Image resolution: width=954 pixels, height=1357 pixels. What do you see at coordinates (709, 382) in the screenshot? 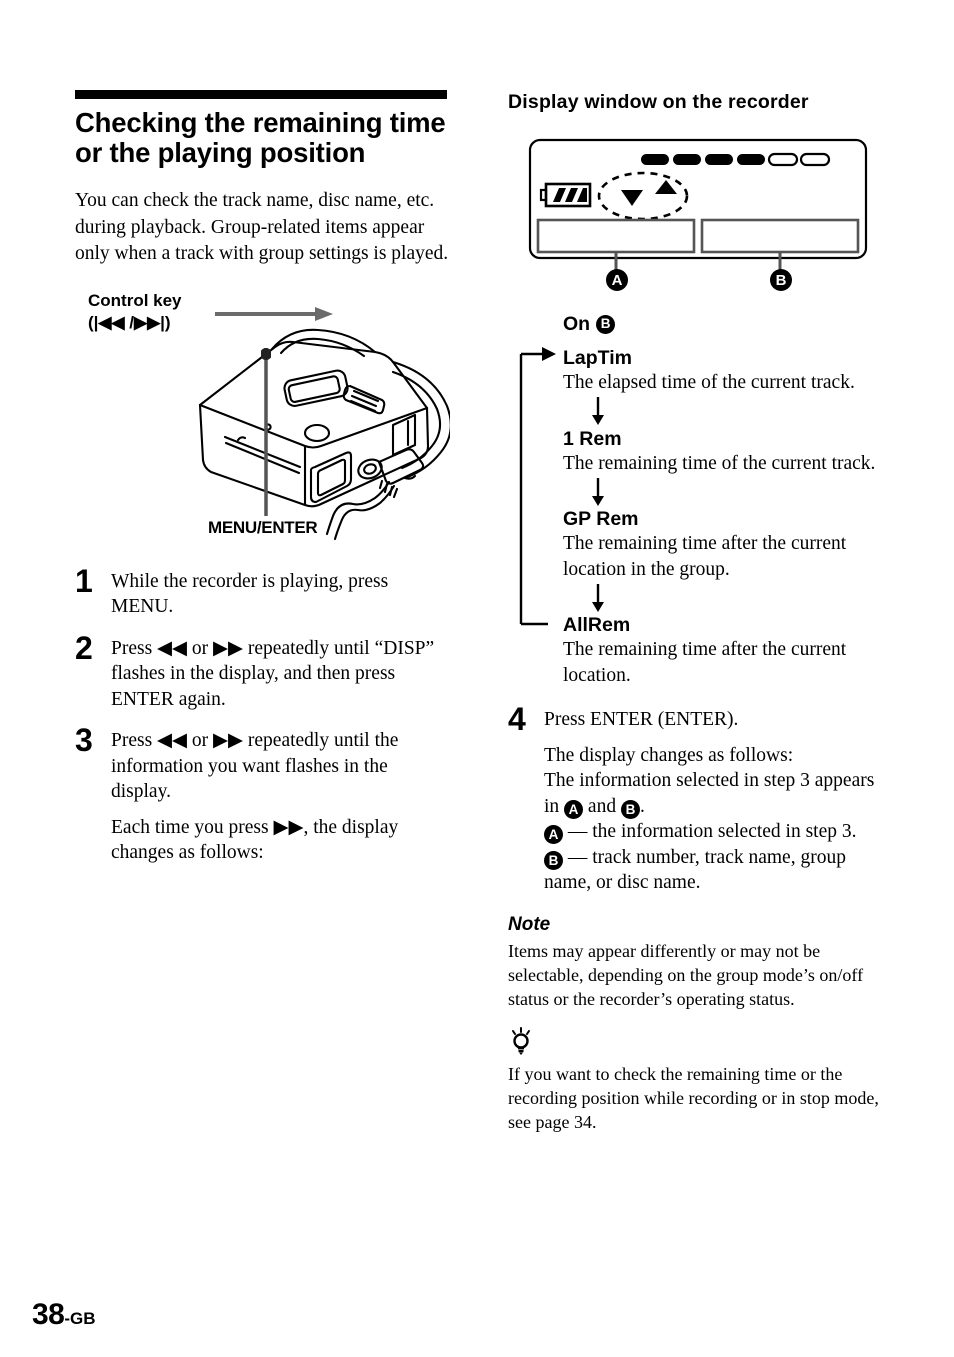
I see `flow-item-desc: The elapsed time of the current track.` at bounding box center [709, 382].